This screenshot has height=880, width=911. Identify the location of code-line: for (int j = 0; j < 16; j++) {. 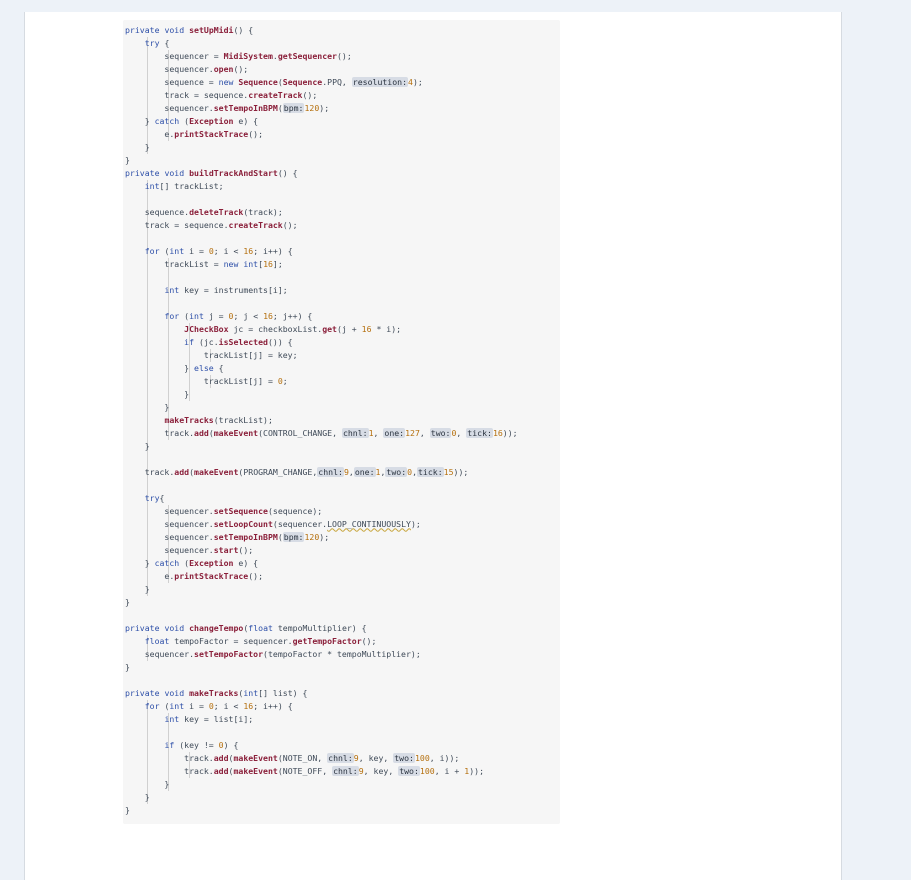
(238, 315).